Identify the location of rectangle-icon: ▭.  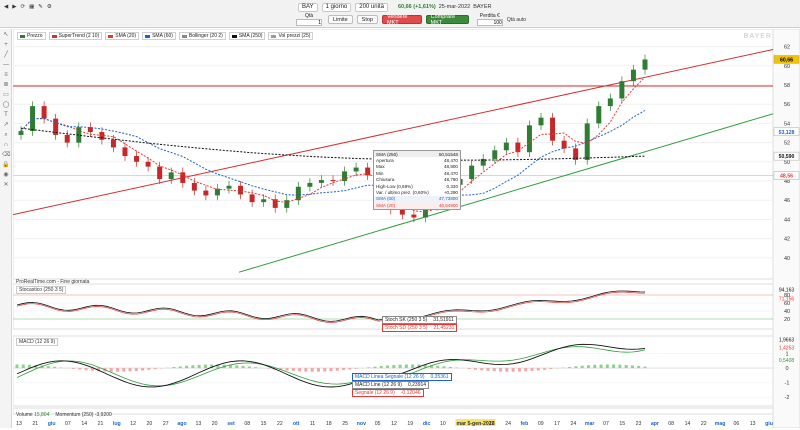
(6, 95).